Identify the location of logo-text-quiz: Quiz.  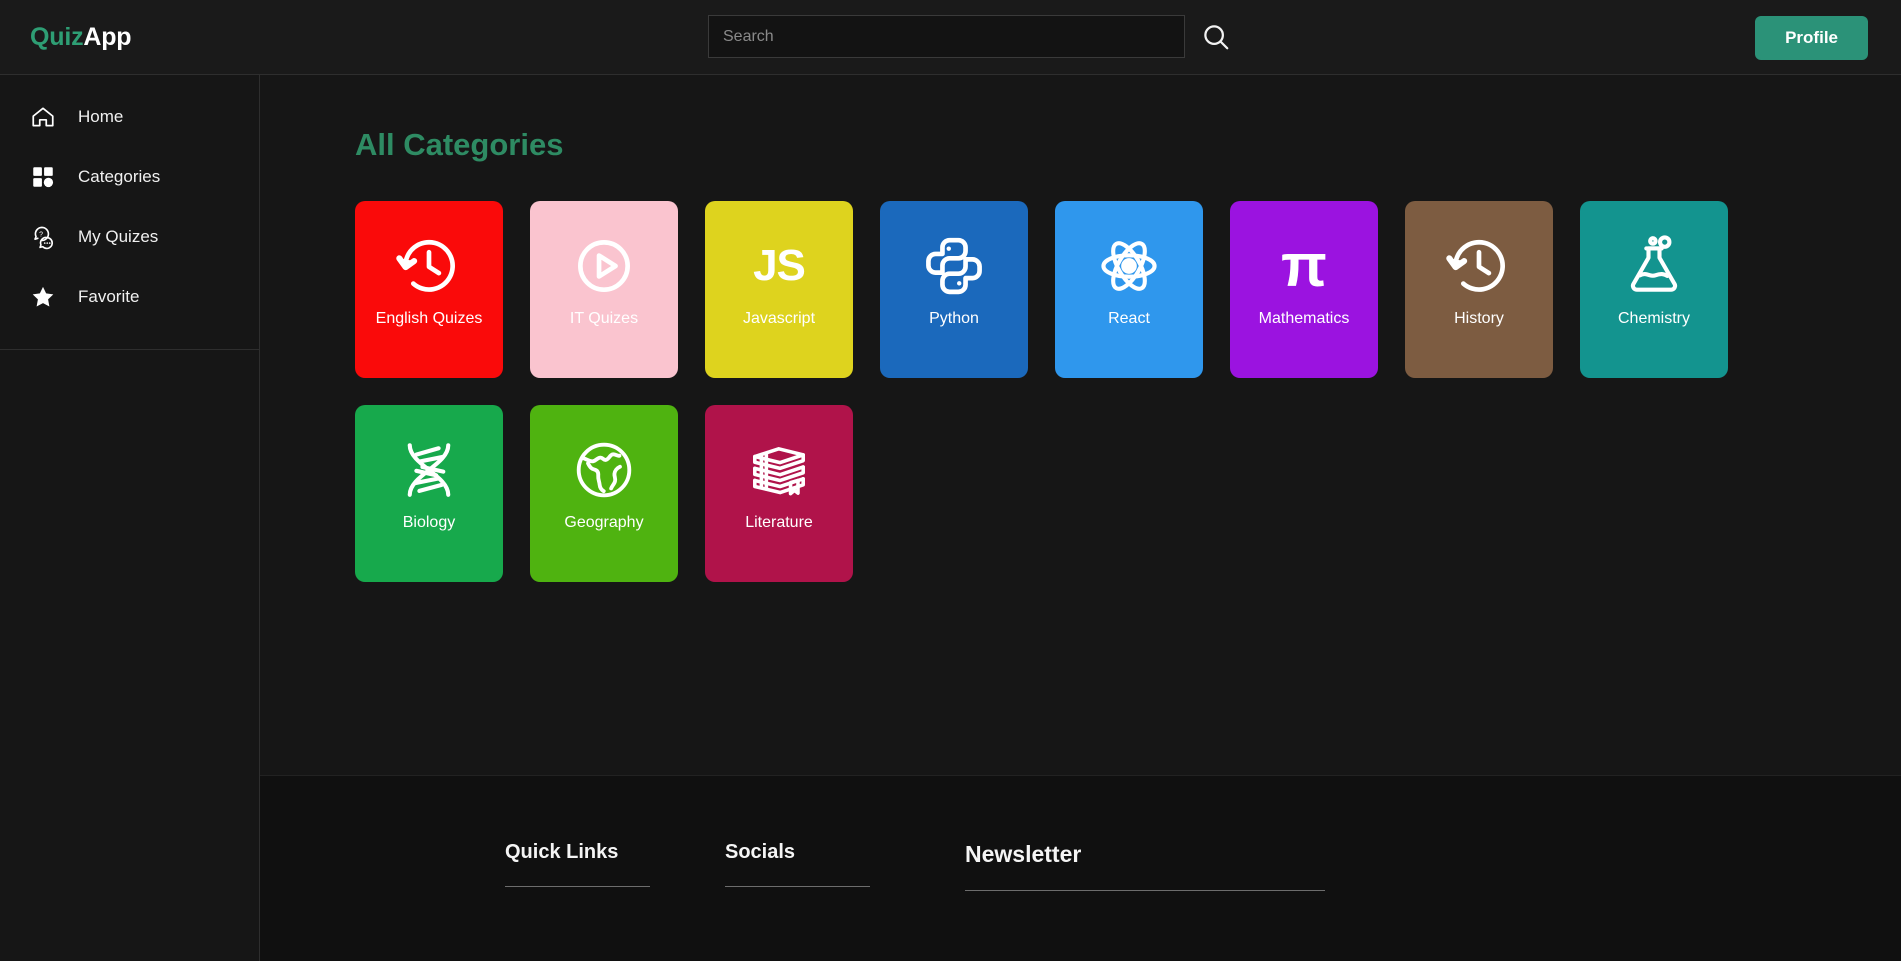
(57, 36).